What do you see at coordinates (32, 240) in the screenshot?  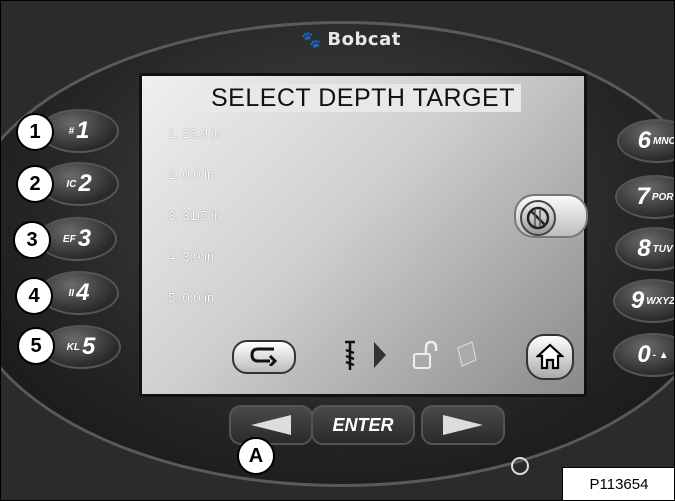 I see `callout-3: 3` at bounding box center [32, 240].